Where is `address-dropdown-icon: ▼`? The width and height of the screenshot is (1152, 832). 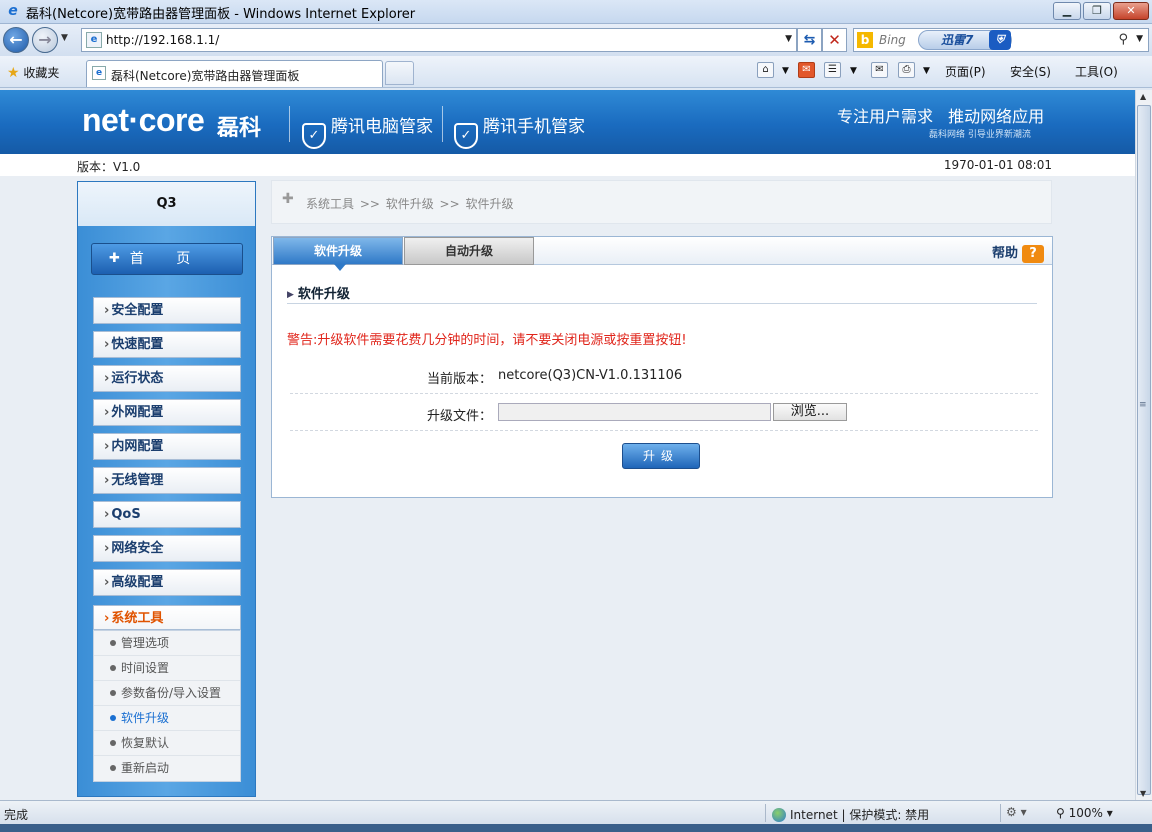
address-dropdown-icon: ▼ is located at coordinates (788, 39).